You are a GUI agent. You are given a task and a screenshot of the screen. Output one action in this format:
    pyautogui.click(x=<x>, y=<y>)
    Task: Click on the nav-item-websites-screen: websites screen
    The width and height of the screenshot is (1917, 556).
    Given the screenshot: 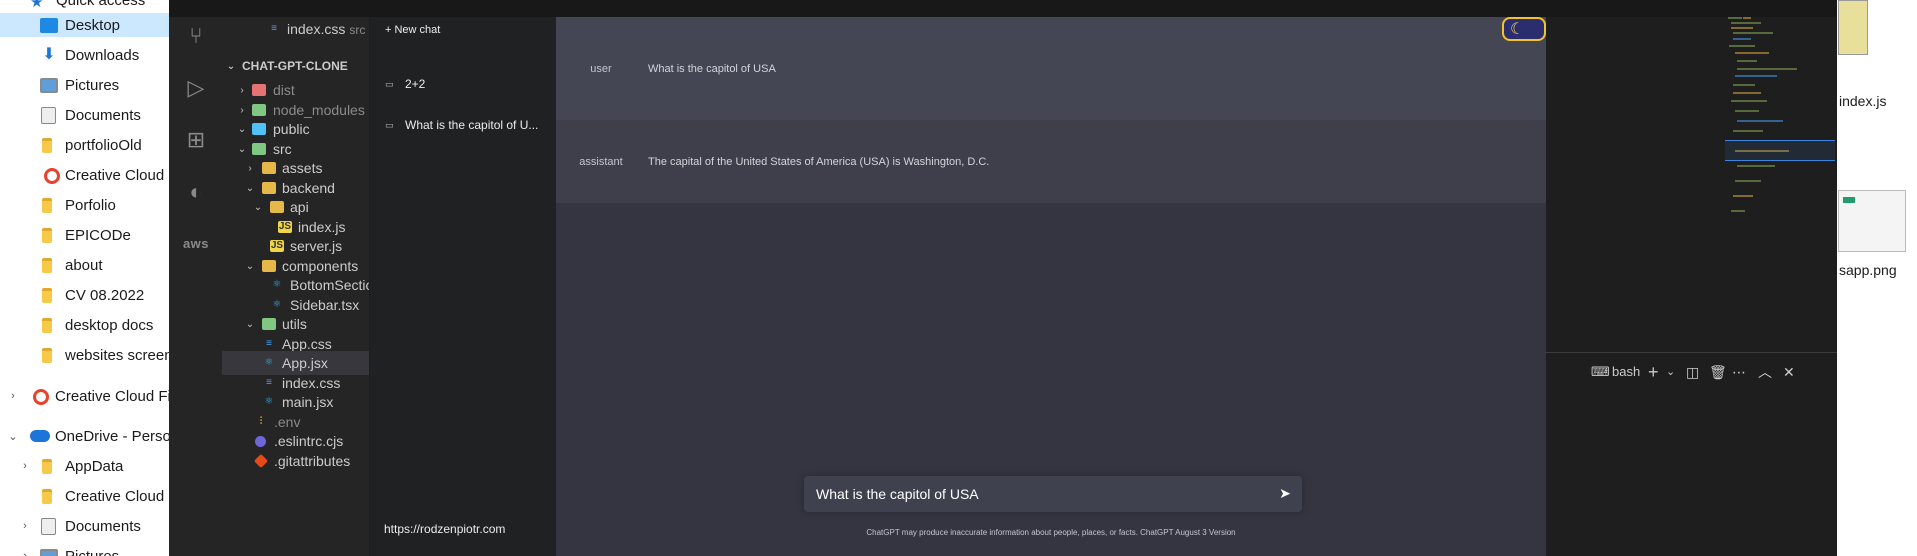 What is the action you would take?
    pyautogui.click(x=84, y=355)
    